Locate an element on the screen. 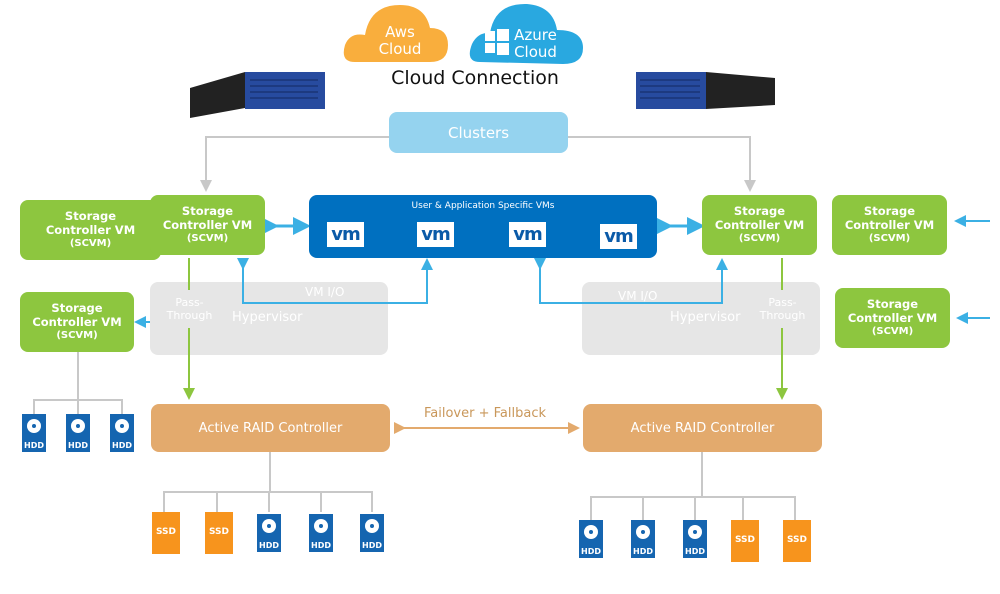  raid-controller-right: Active RAID Controller is located at coordinates (702, 428).